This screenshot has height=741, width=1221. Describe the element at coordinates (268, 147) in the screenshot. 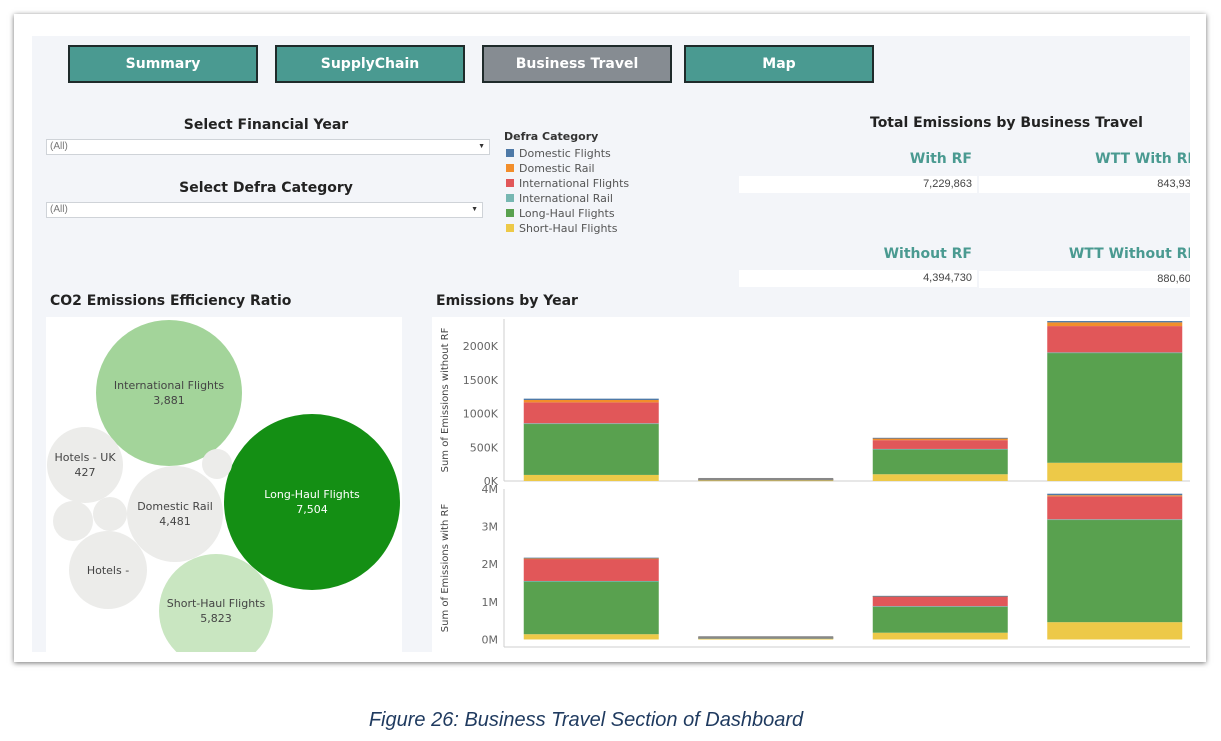

I see `financial-year-dropdown: (All) ▼` at that location.